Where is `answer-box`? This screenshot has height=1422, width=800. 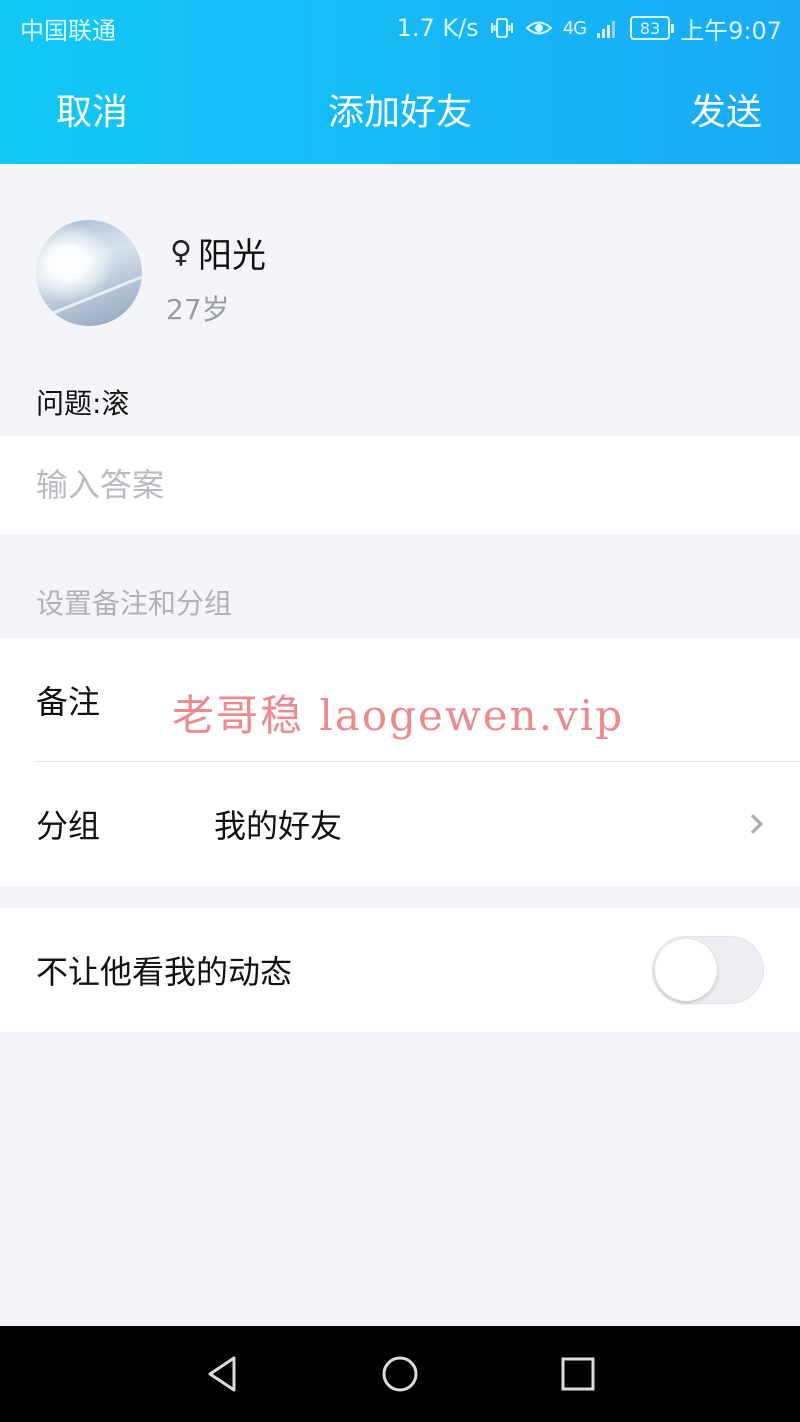
answer-box is located at coordinates (400, 485).